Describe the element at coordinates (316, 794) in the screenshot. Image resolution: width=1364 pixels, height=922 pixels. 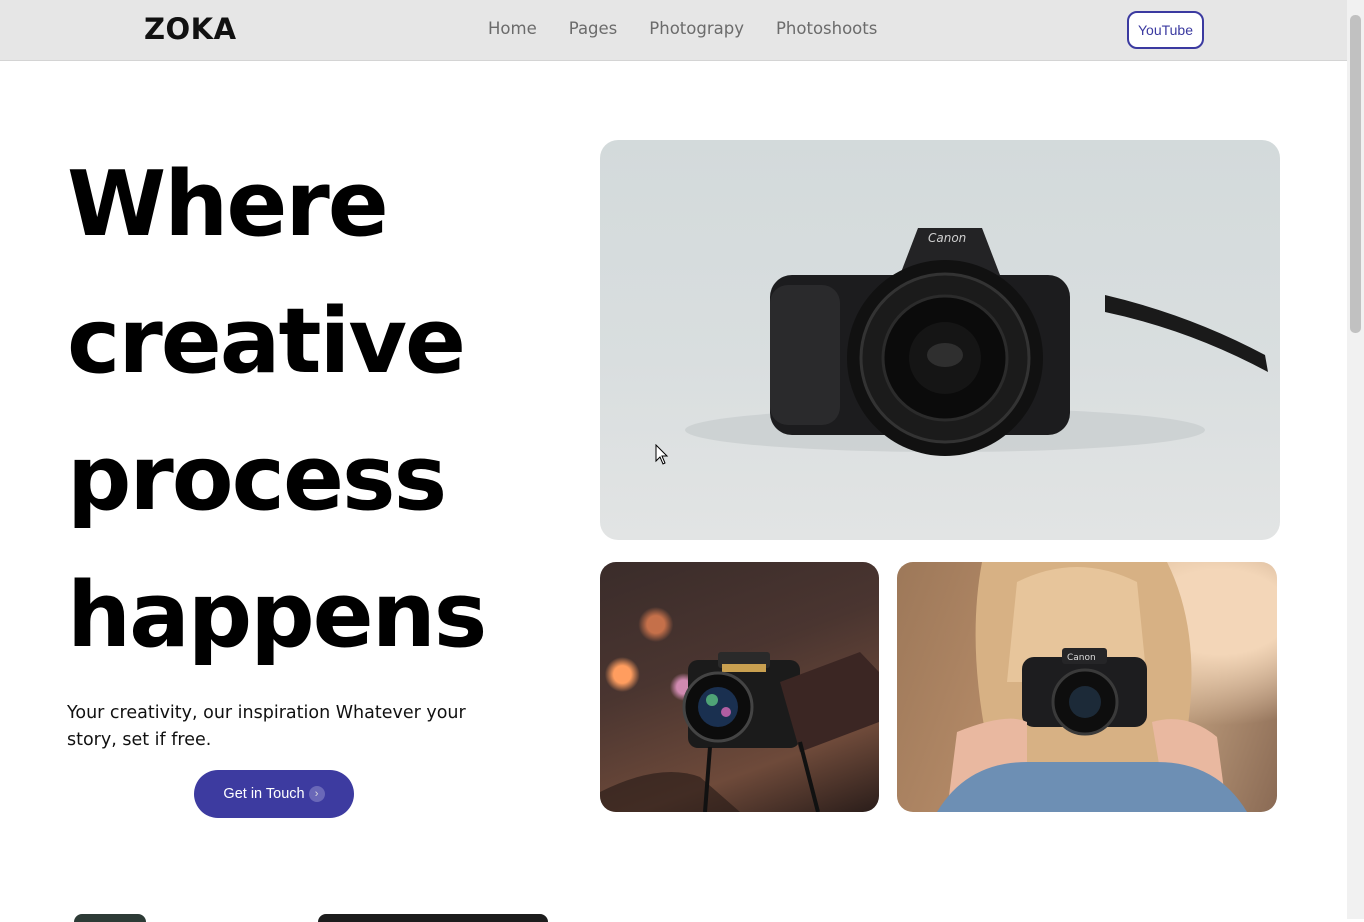
I see `chevron-right-icon: ›` at that location.